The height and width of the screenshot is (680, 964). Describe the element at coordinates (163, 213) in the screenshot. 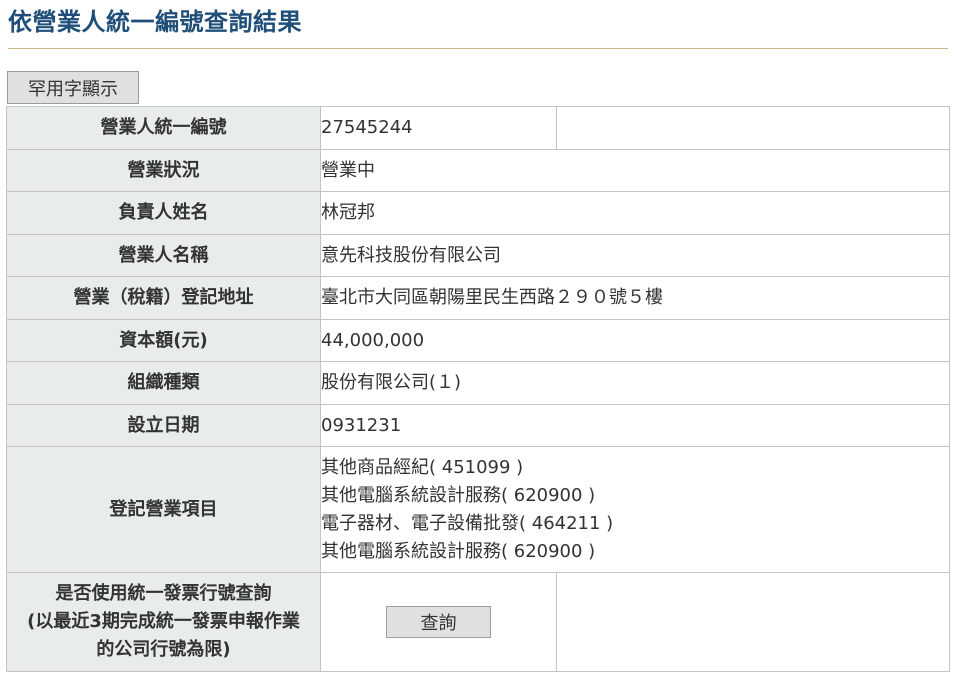

I see `owner-label: 負責人姓名` at that location.